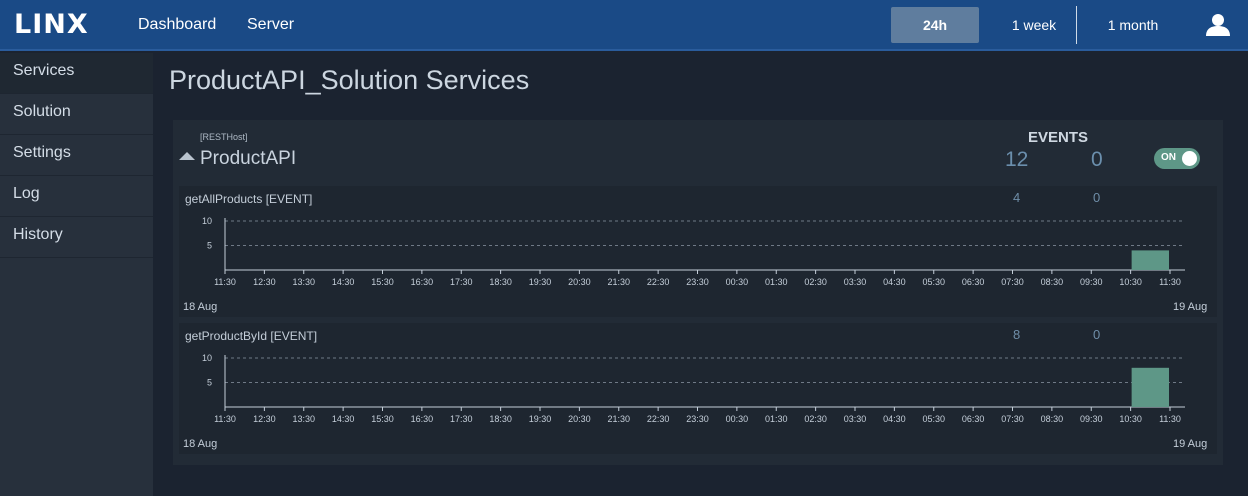  What do you see at coordinates (349, 80) in the screenshot?
I see `page-title: ProductAPI_Solution Services` at bounding box center [349, 80].